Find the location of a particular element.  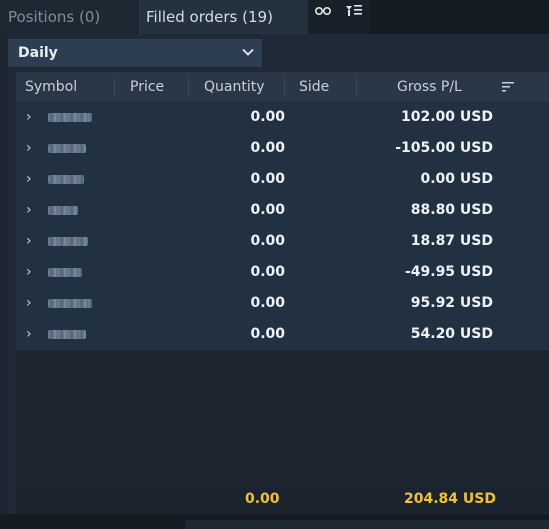

tab-bar: Positions (0) Filled orders (19) is located at coordinates (274, 17).